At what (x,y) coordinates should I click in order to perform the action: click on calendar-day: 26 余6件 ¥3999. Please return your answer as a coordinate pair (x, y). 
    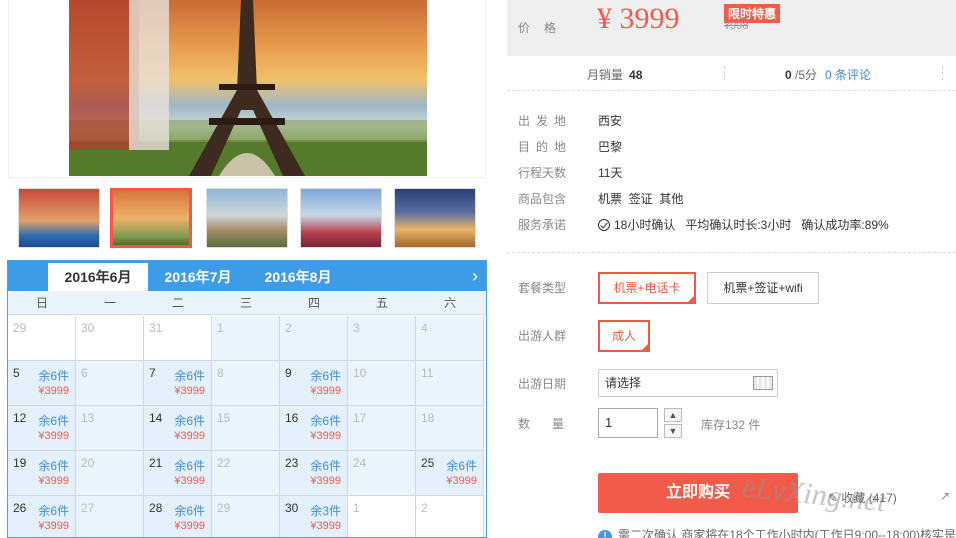
    Looking at the image, I should click on (42, 516).